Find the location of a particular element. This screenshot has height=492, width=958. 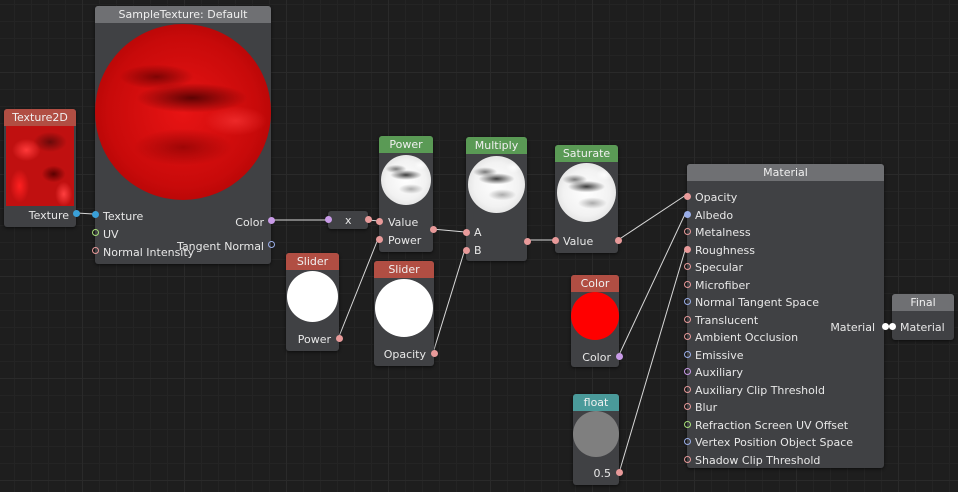

input-pin-refraction-screen-uv-offset is located at coordinates (687, 424).